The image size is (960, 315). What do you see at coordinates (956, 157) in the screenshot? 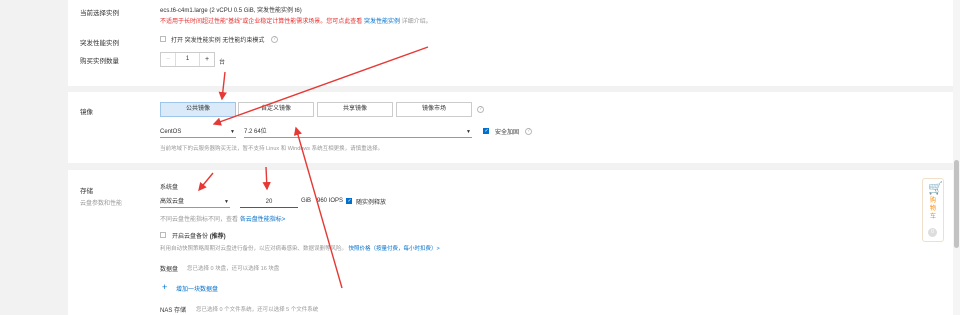
I see `scrollbar-track` at bounding box center [956, 157].